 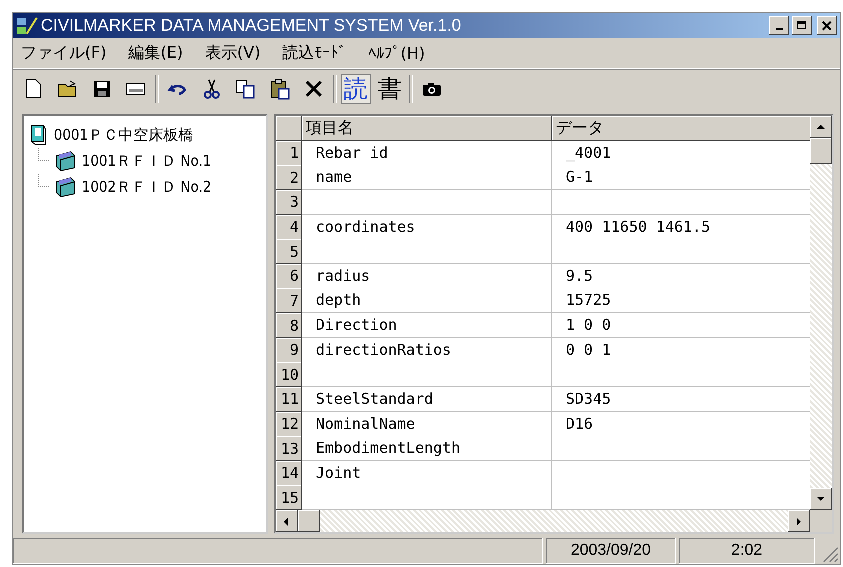 What do you see at coordinates (289, 153) in the screenshot?
I see `row-number: 1` at bounding box center [289, 153].